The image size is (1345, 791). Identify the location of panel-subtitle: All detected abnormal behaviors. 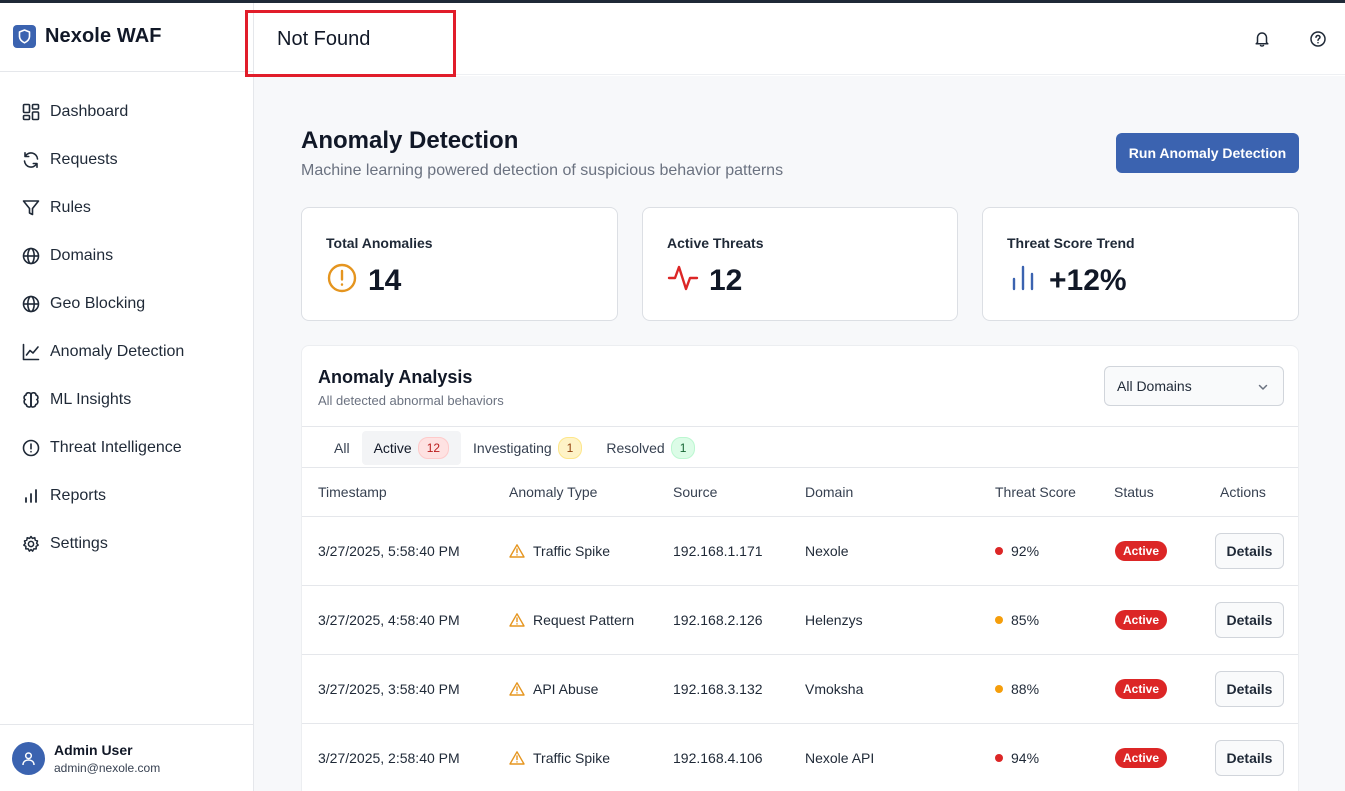
(411, 400).